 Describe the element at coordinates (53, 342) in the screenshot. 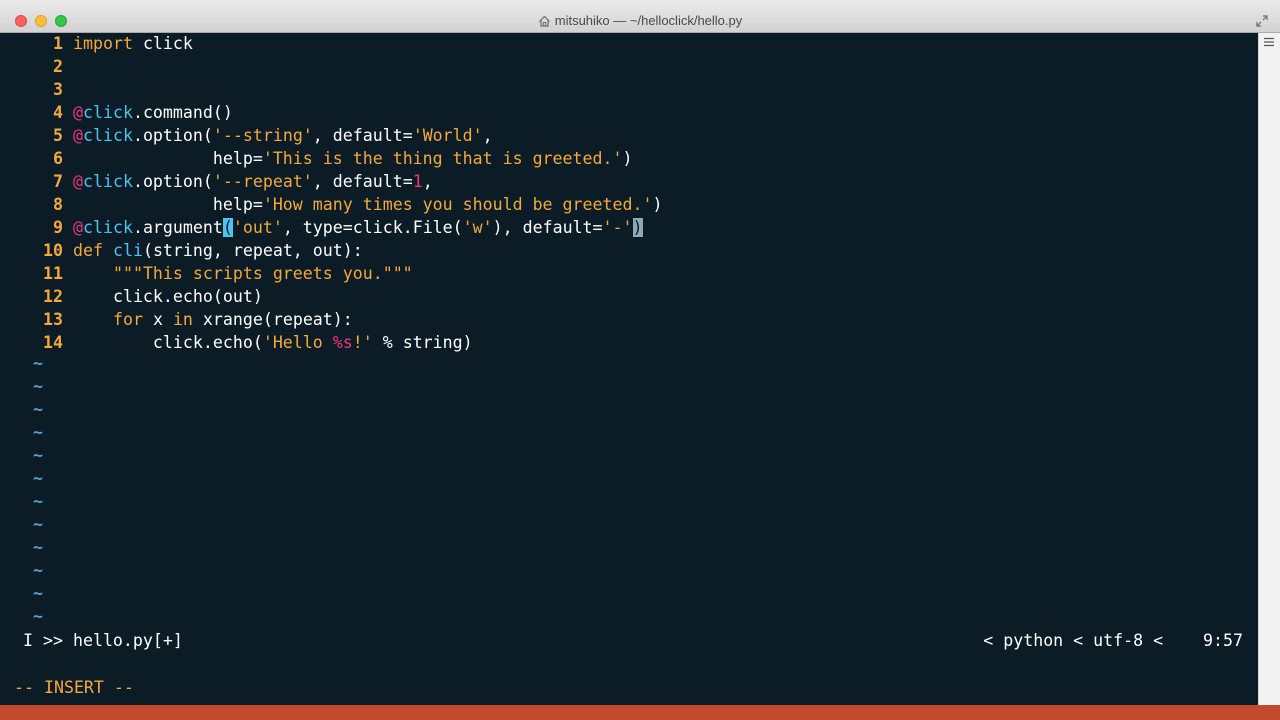

I see `line-number: 14` at that location.